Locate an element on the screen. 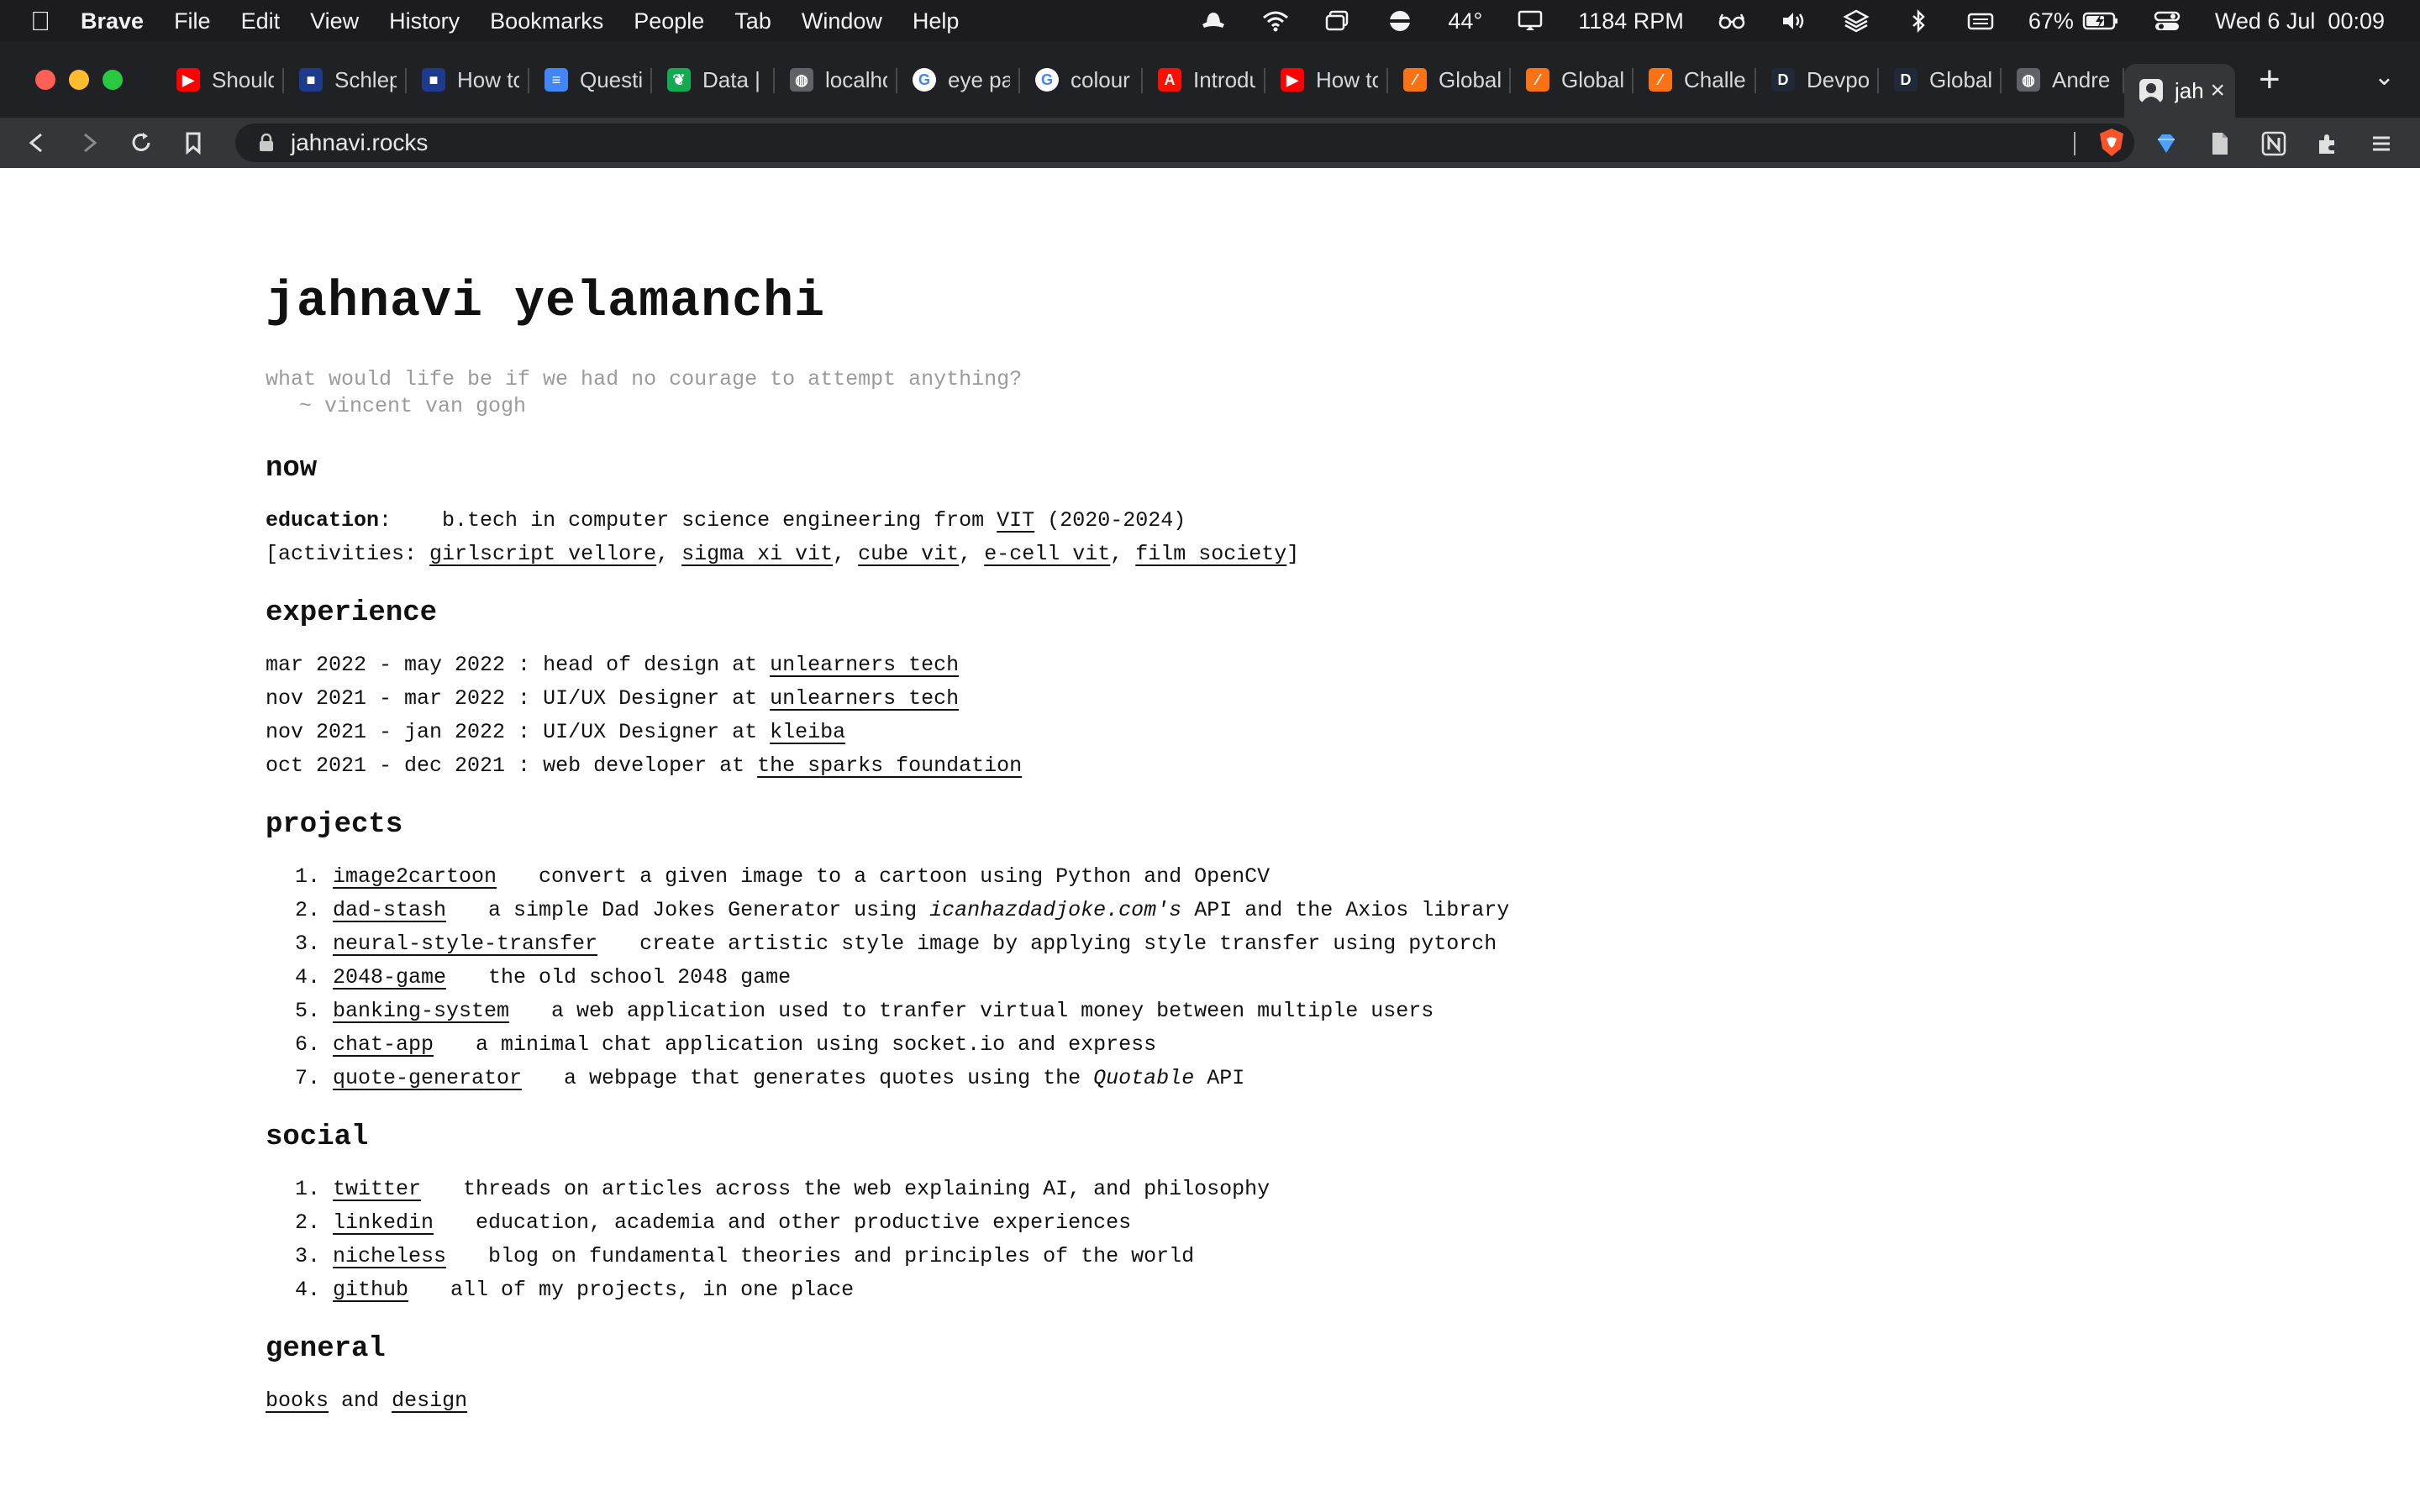  browser-tab: ❦ Data | is located at coordinates (713, 80).